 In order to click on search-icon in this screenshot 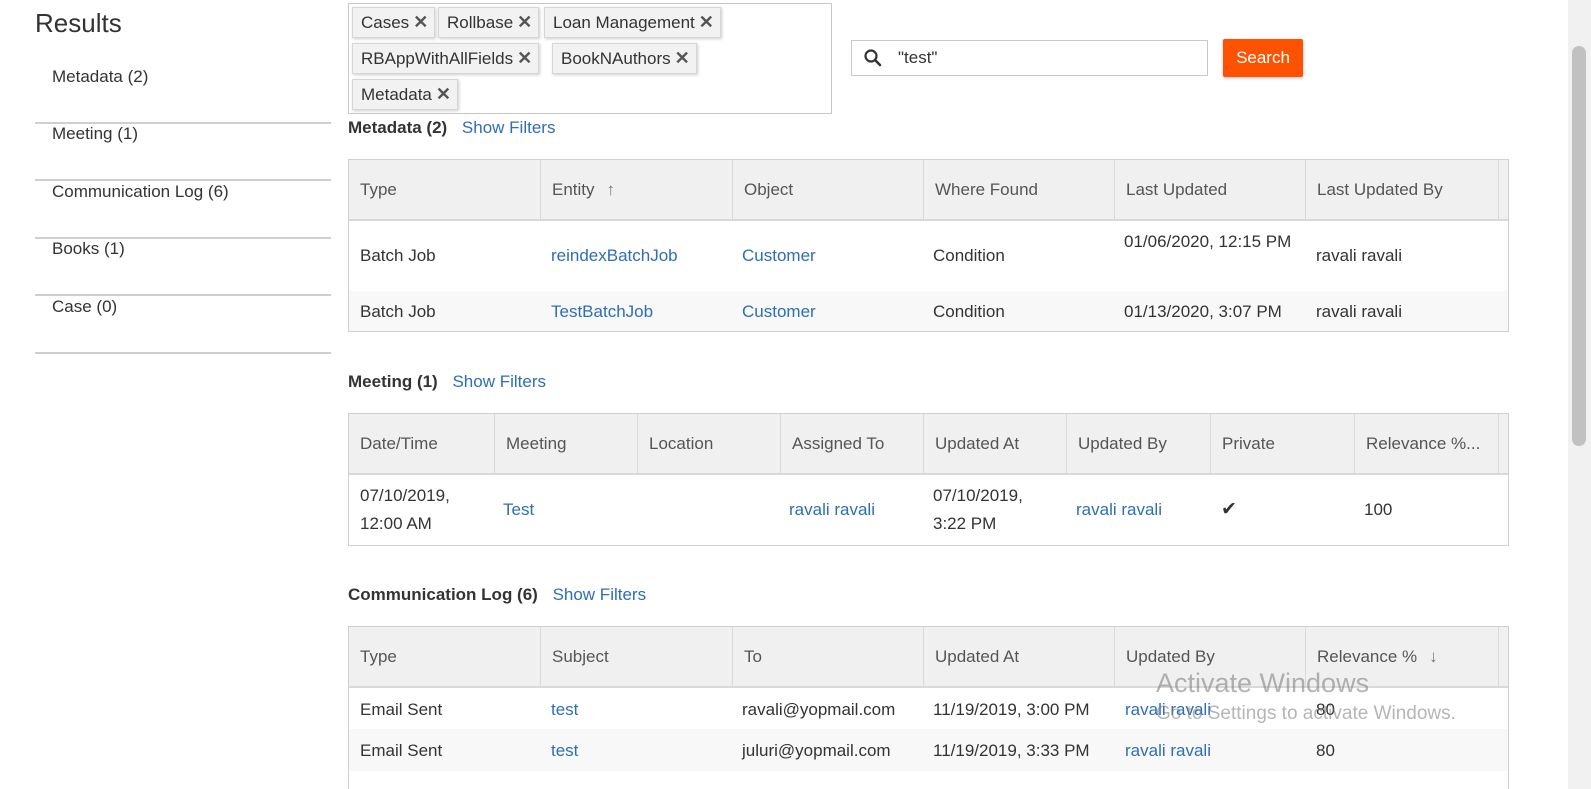, I will do `click(873, 58)`.